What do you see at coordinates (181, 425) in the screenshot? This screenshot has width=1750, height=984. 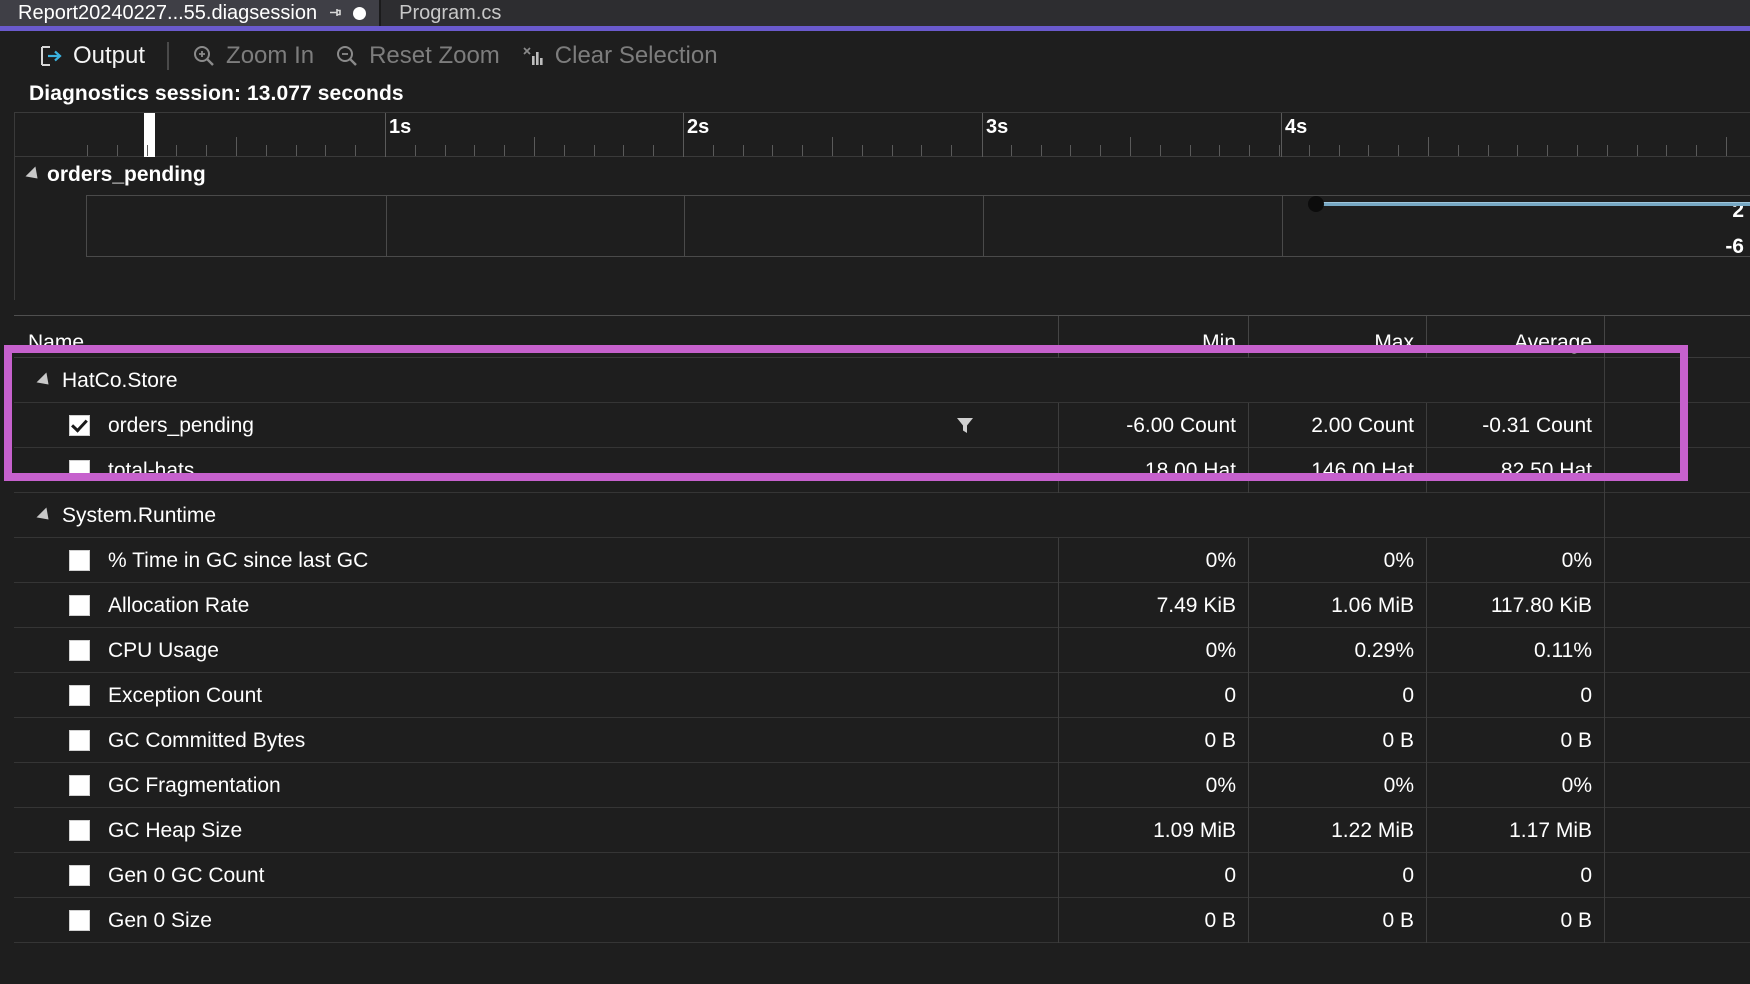 I see `row-name-label: orders_pending` at bounding box center [181, 425].